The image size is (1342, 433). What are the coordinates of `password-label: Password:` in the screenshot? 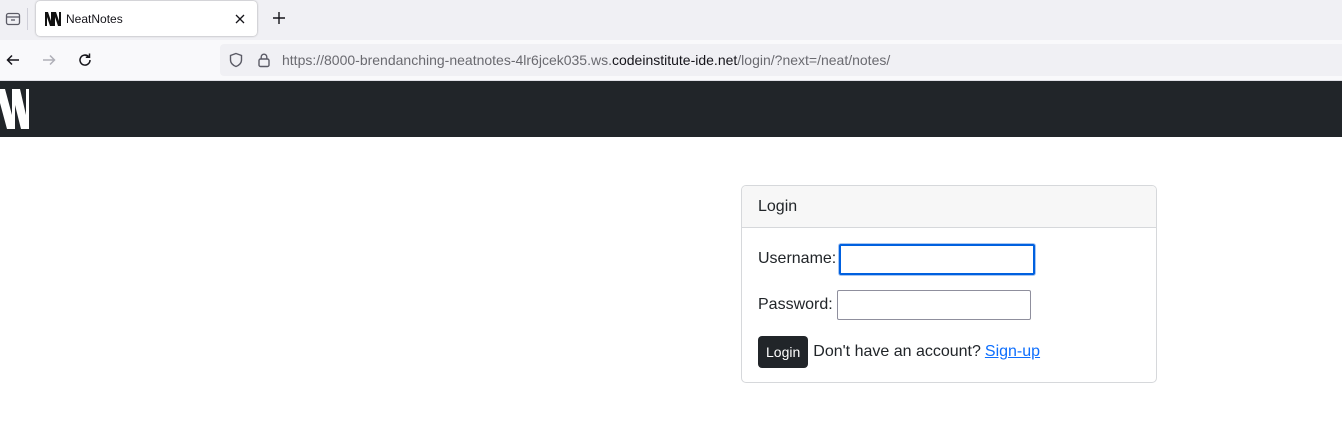 It's located at (795, 304).